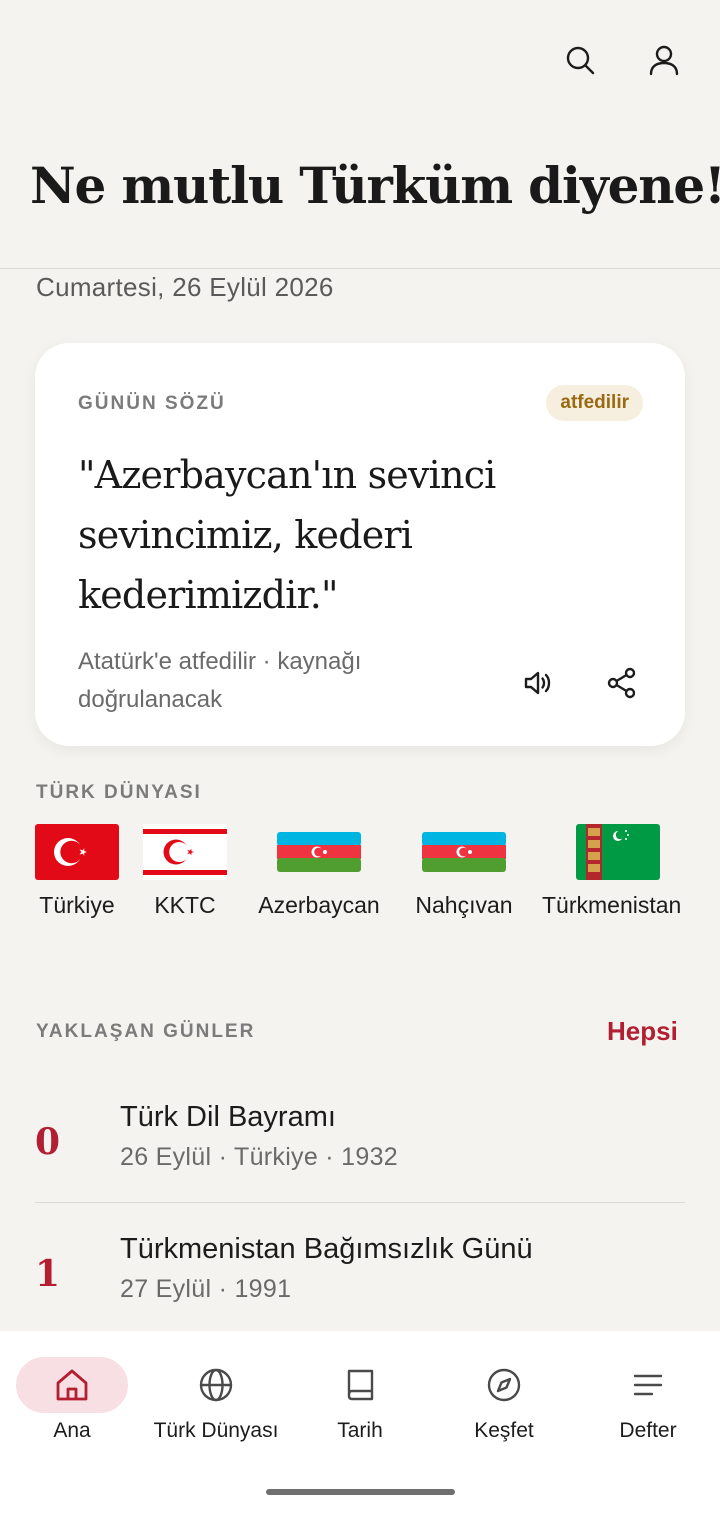  I want to click on page-title: Ne mutlu Türküm diyene!, so click(375, 185).